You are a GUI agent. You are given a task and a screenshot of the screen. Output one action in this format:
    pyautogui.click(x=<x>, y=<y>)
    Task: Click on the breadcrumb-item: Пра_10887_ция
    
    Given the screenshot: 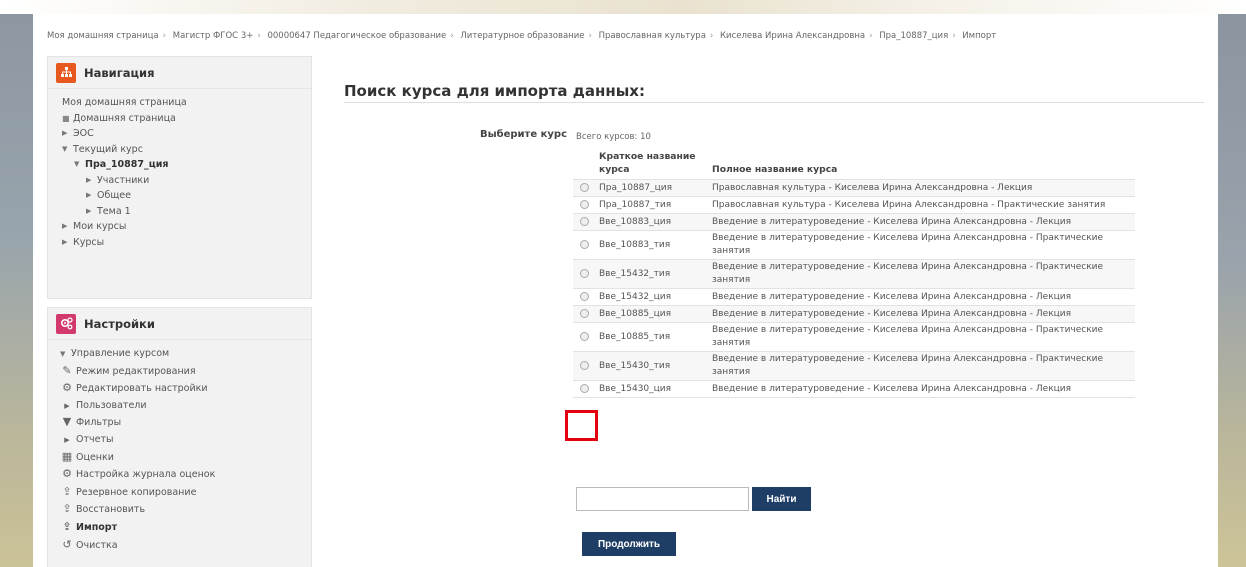 What is the action you would take?
    pyautogui.click(x=913, y=36)
    